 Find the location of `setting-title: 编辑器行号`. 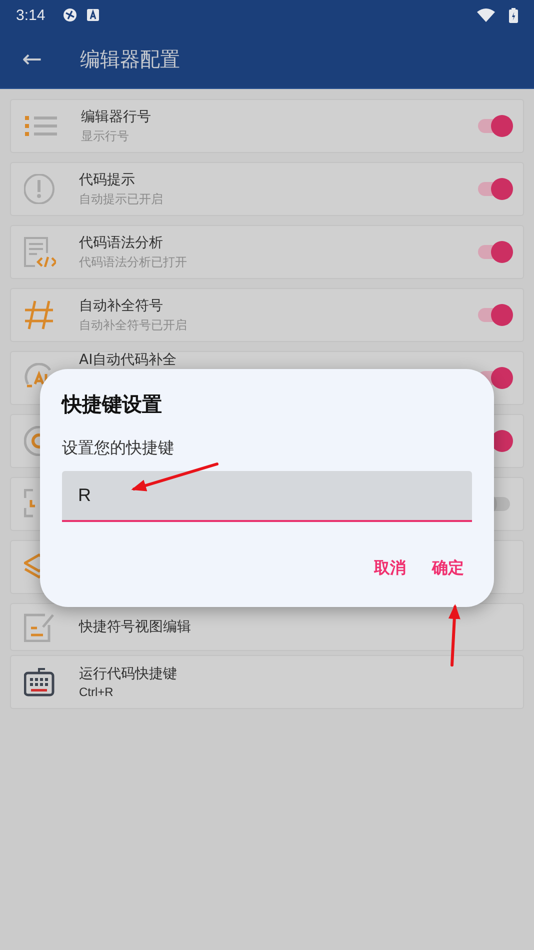

setting-title: 编辑器行号 is located at coordinates (116, 117).